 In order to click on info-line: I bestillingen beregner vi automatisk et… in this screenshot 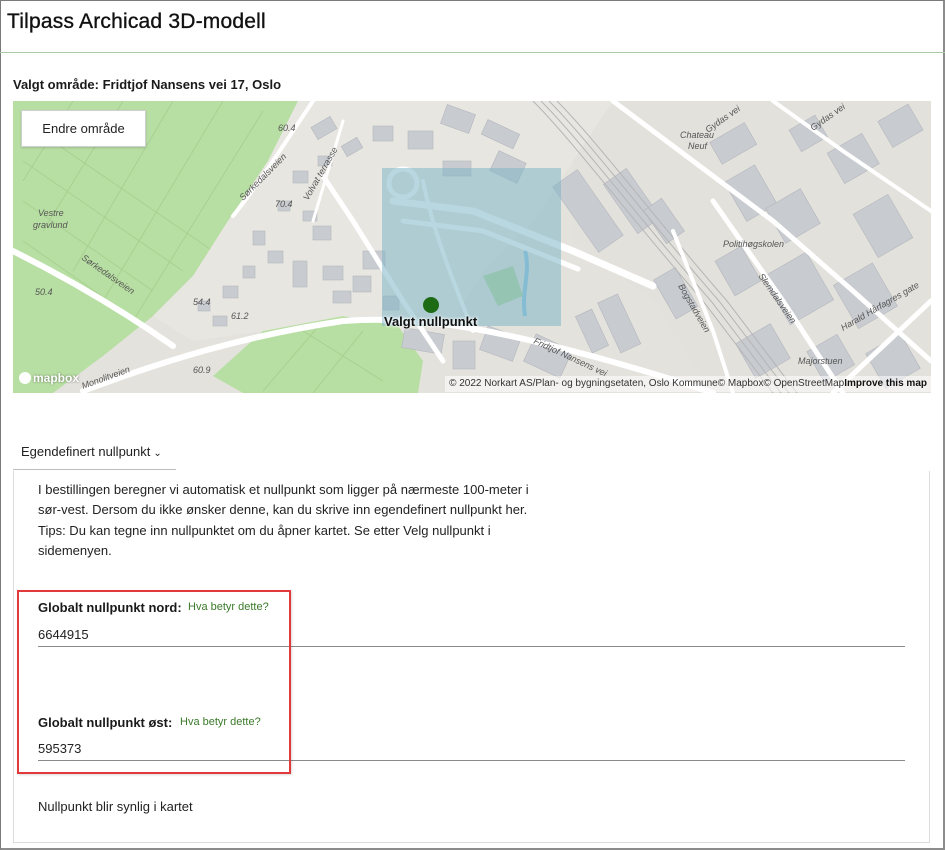, I will do `click(283, 489)`.